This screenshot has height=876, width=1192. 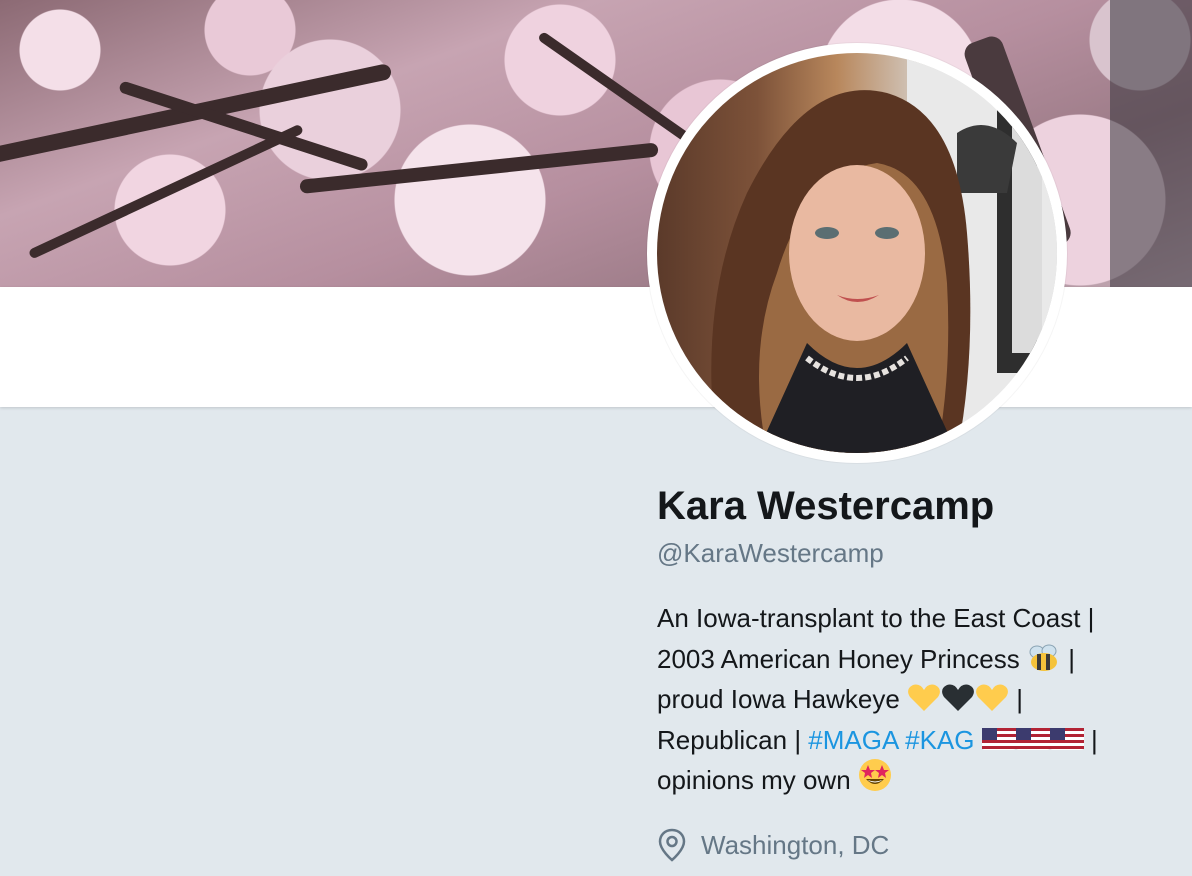 I want to click on hashtag-kag-link: #KAG, so click(x=939, y=740).